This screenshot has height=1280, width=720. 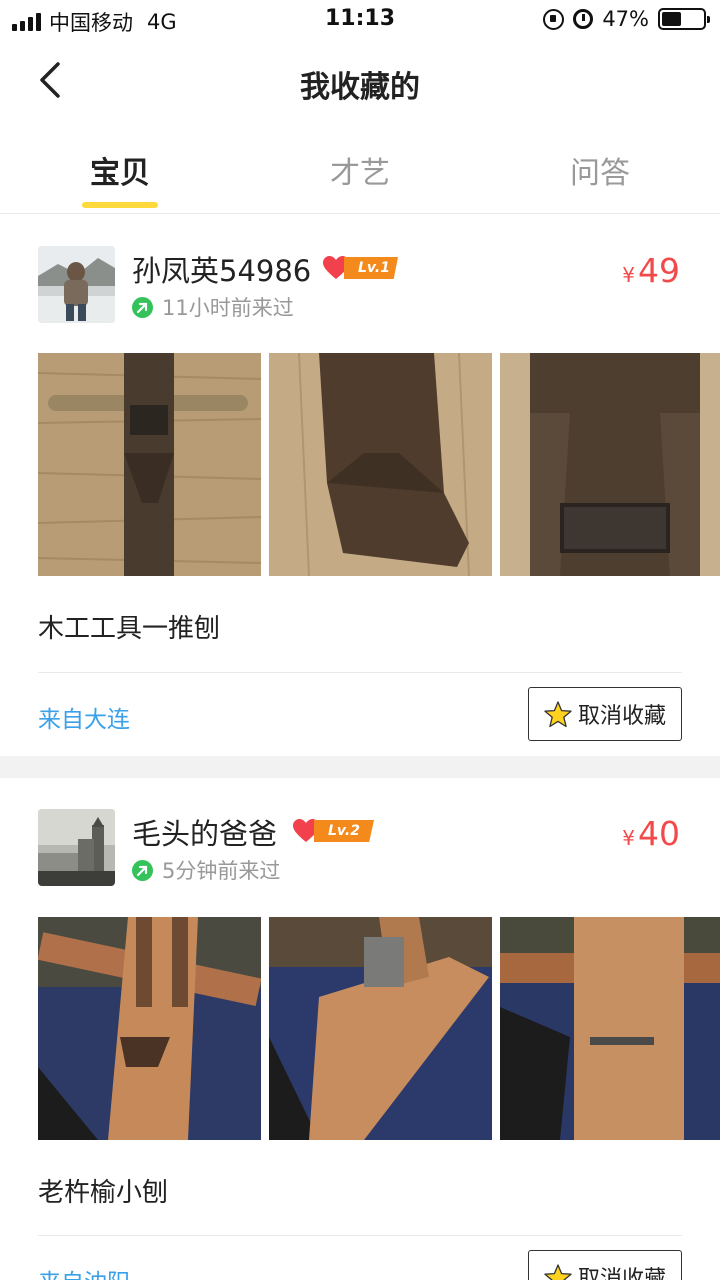 What do you see at coordinates (344, 831) in the screenshot?
I see `level-badge: Lv.2` at bounding box center [344, 831].